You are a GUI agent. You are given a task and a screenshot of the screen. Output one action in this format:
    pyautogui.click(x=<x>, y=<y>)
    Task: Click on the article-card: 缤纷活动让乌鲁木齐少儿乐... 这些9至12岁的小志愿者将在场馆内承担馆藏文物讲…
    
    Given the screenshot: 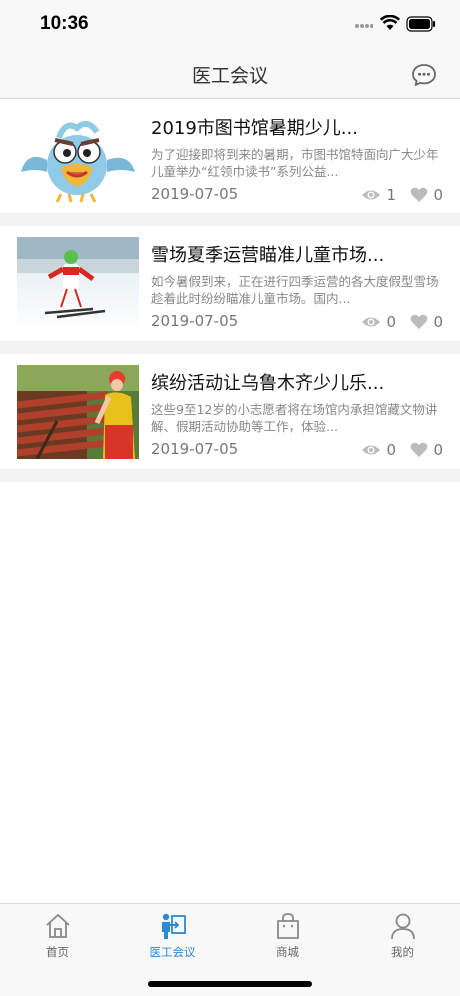 What is the action you would take?
    pyautogui.click(x=230, y=411)
    